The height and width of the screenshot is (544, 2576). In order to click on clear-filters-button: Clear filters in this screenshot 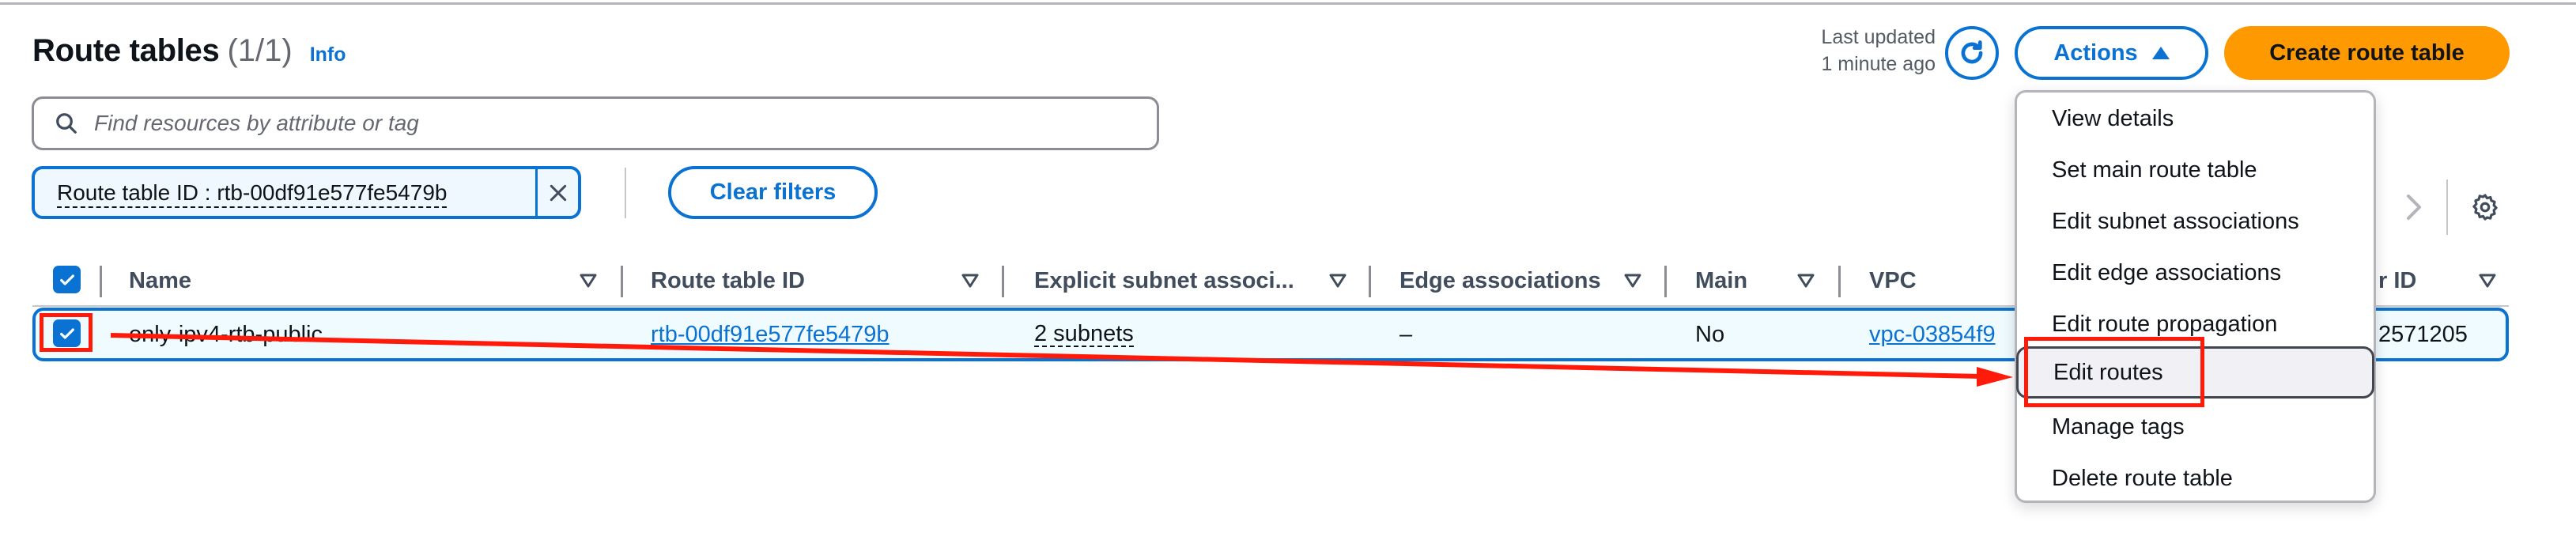, I will do `click(773, 192)`.